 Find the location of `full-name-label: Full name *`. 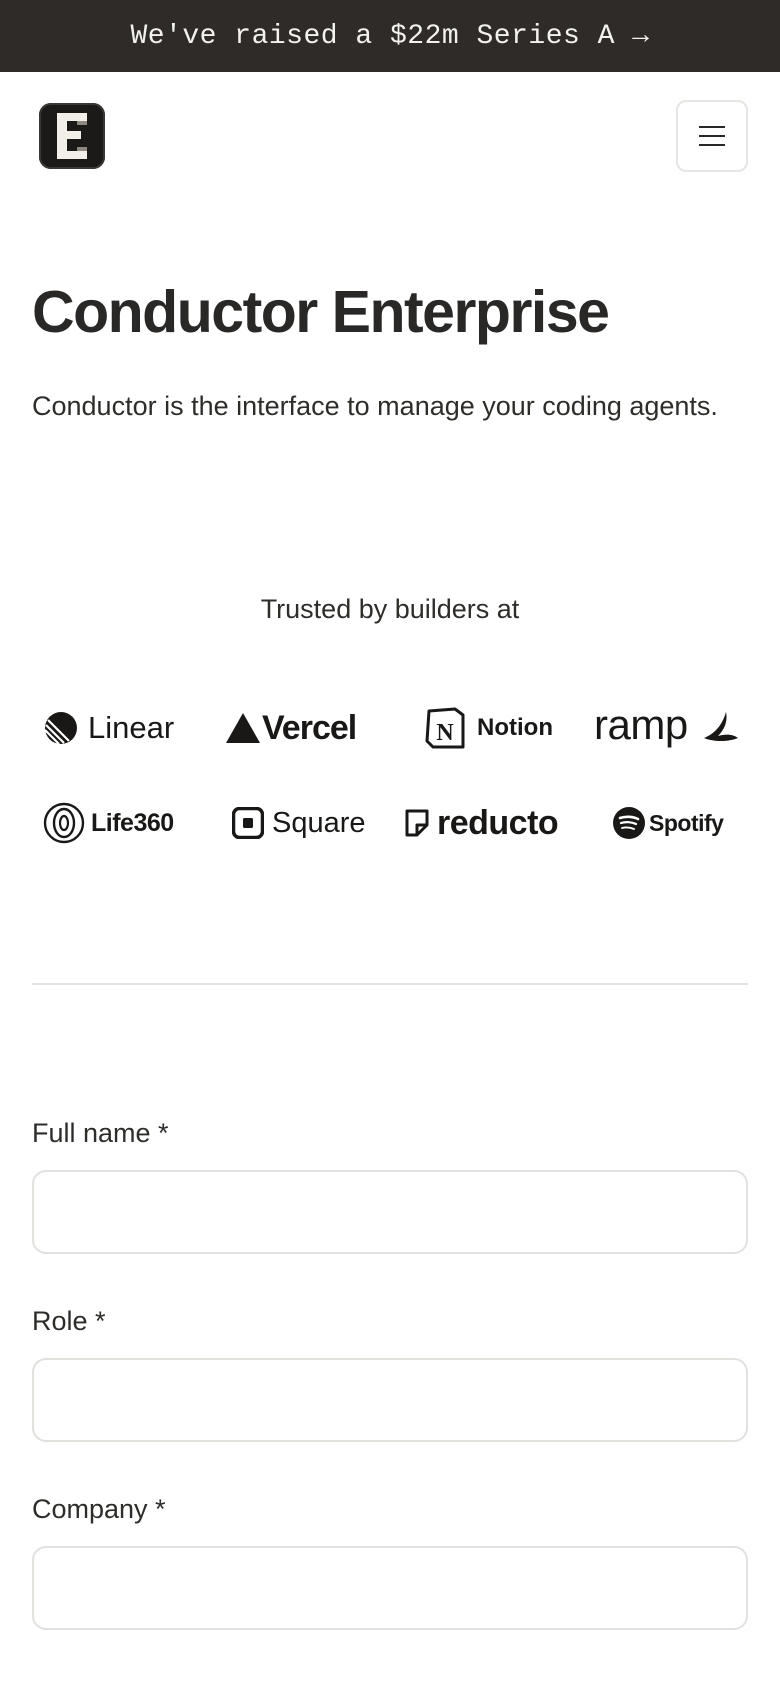

full-name-label: Full name * is located at coordinates (100, 1133).